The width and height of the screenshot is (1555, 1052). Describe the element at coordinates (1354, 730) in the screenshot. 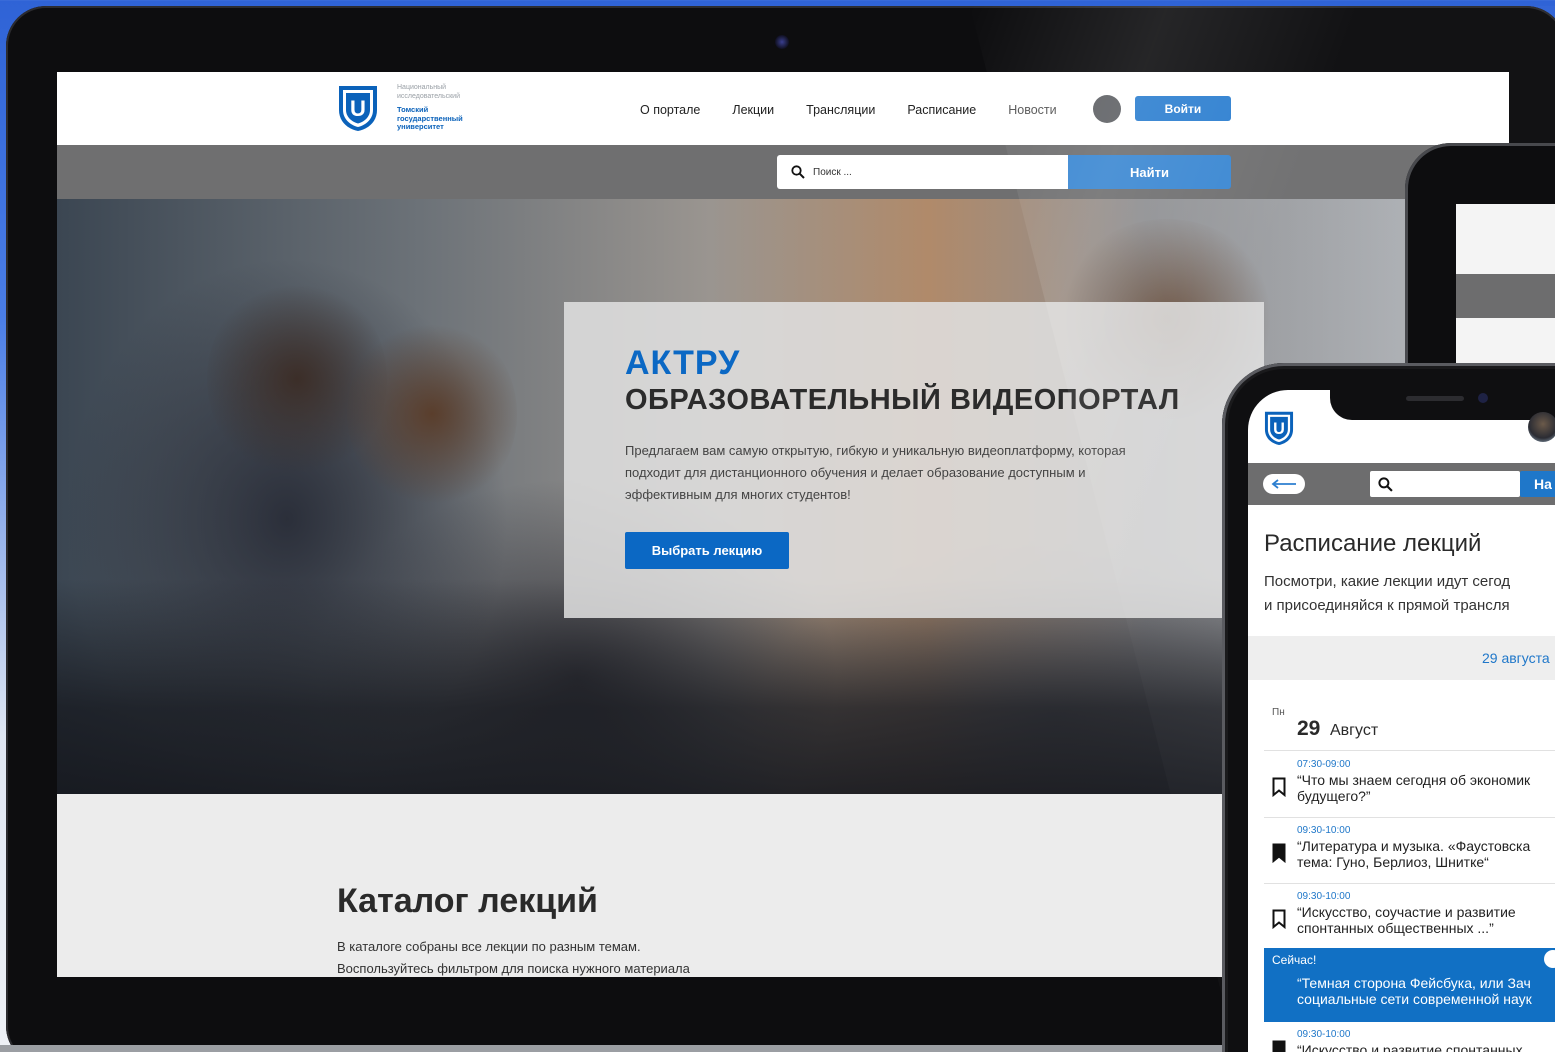

I see `month-label: Август` at that location.